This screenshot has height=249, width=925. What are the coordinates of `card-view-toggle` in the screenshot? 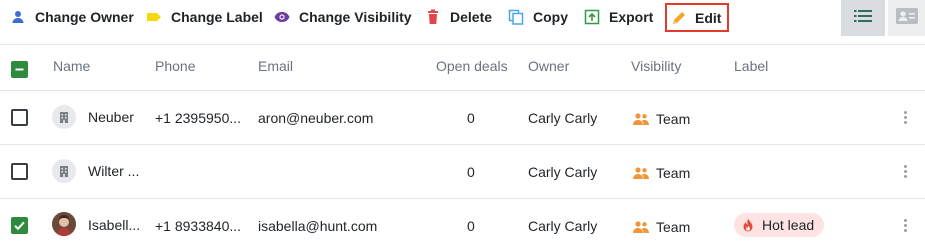 It's located at (906, 18).